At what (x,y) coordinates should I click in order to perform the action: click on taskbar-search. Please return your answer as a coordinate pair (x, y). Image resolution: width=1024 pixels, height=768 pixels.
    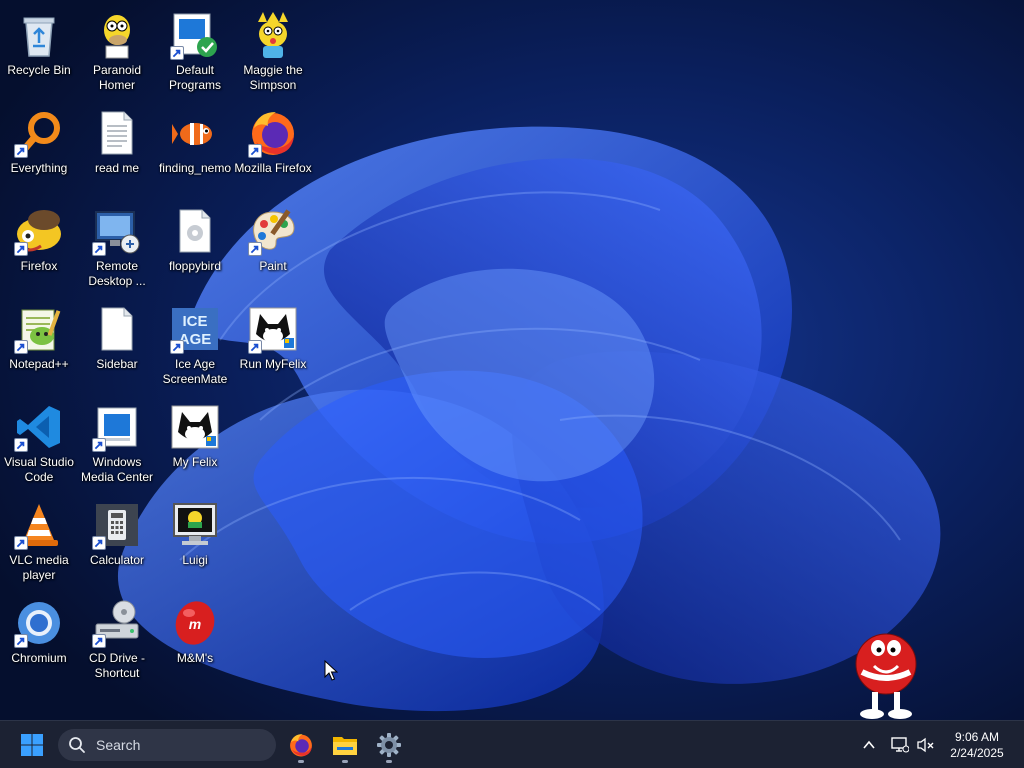
    Looking at the image, I should click on (167, 745).